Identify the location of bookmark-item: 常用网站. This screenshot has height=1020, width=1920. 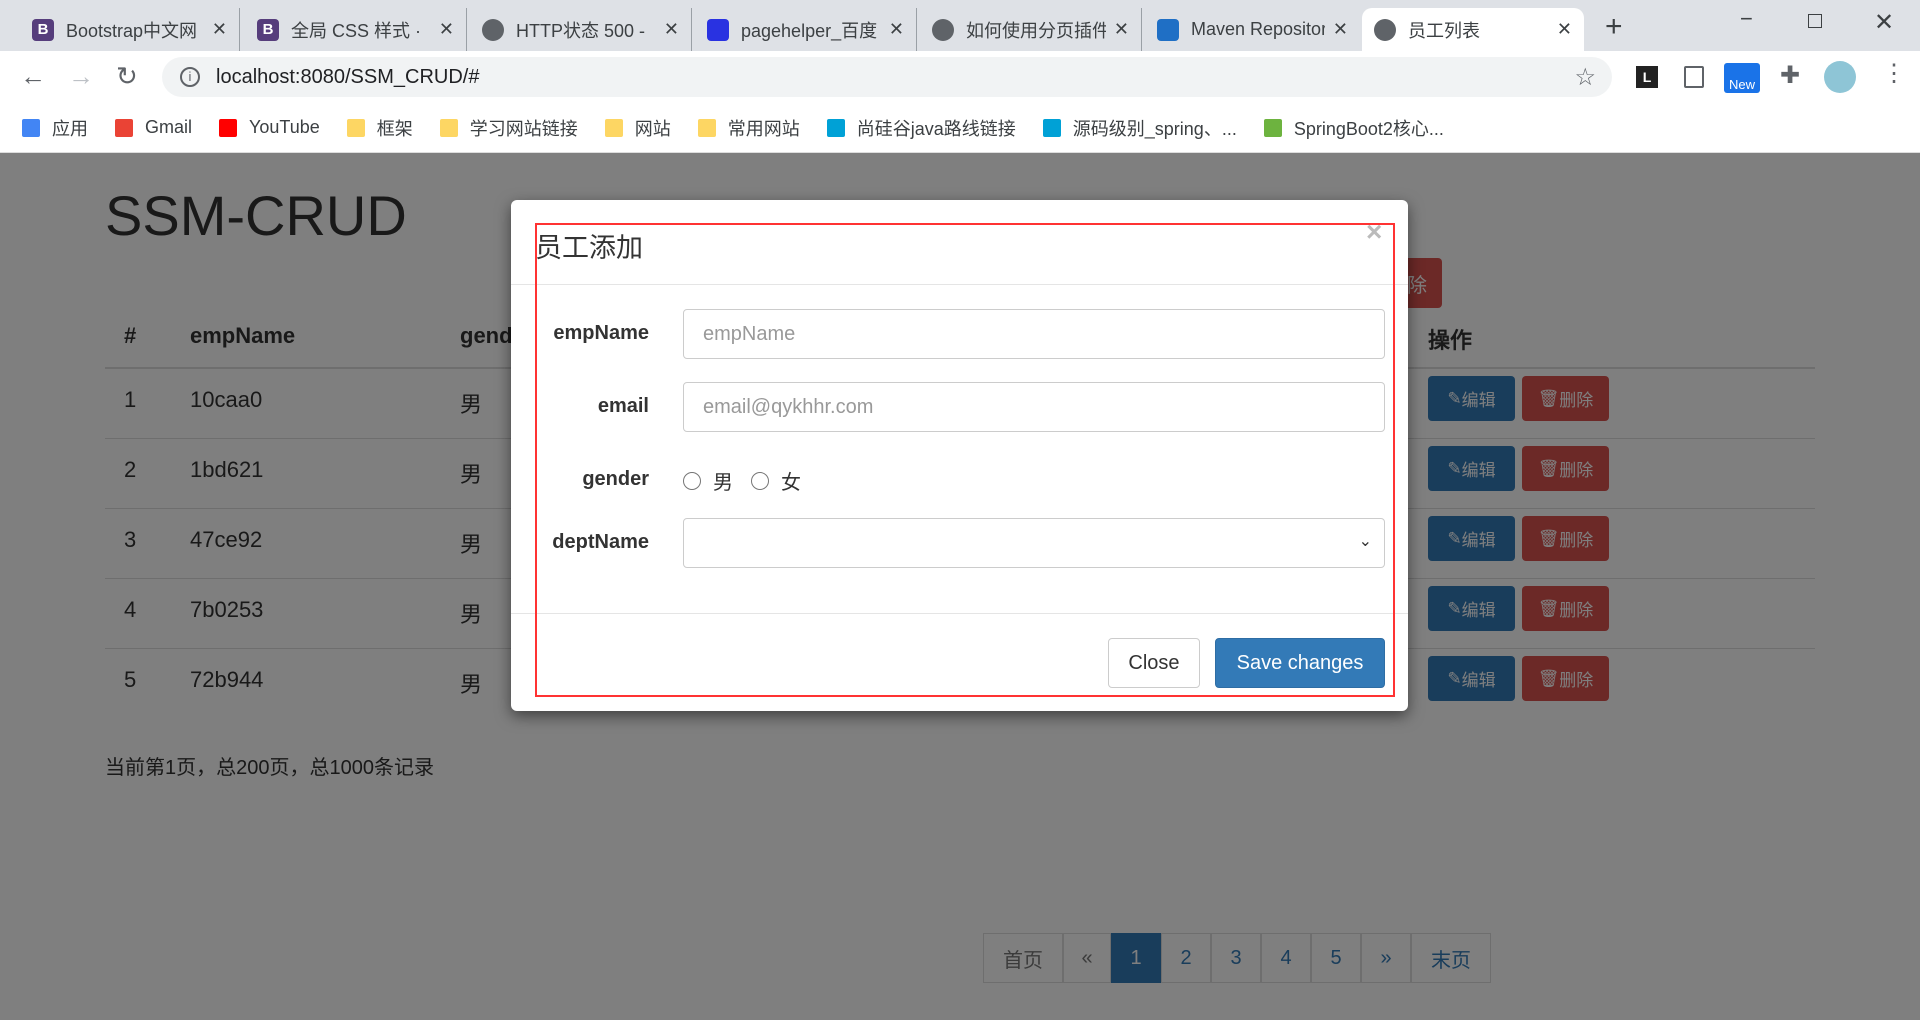
(748, 128).